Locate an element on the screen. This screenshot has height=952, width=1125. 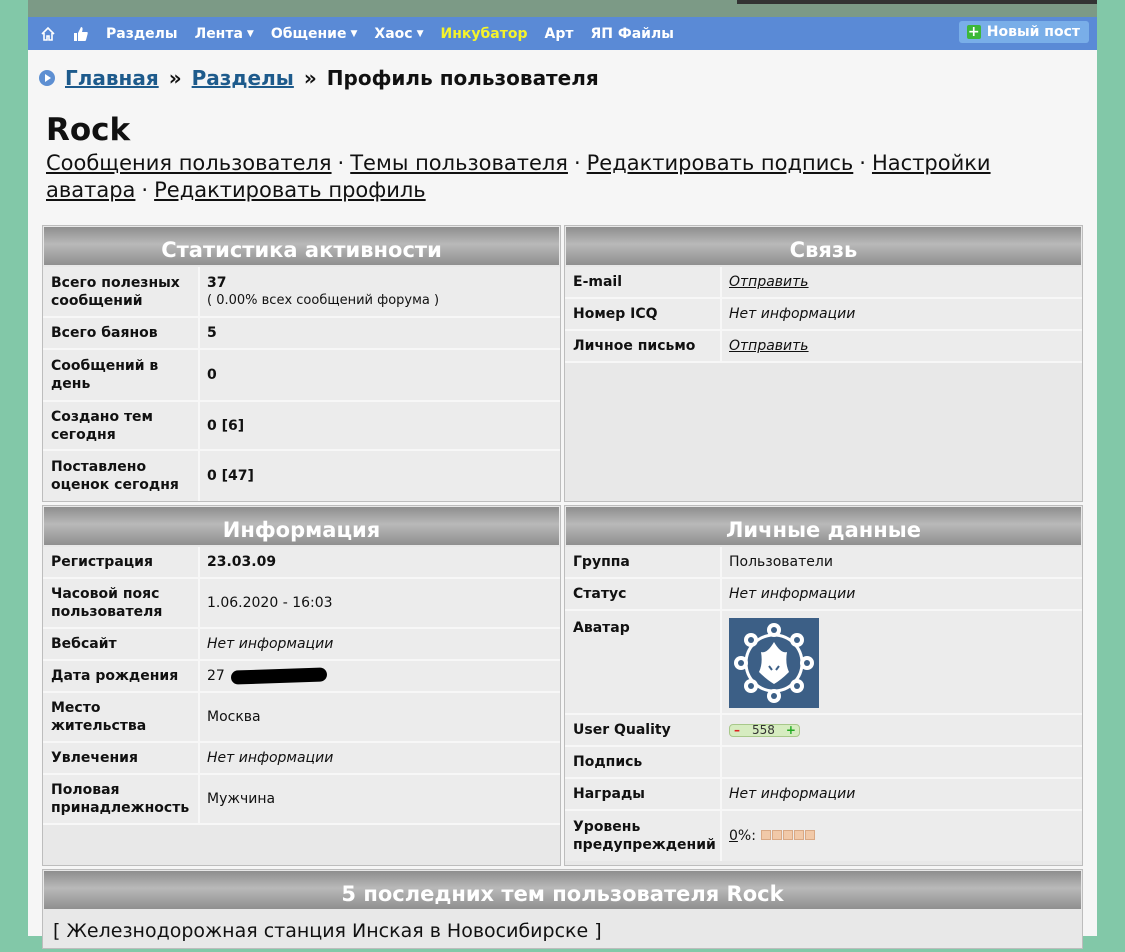
breadcrumb: Главная » Разделы » Профиль пользователя is located at coordinates (319, 78).